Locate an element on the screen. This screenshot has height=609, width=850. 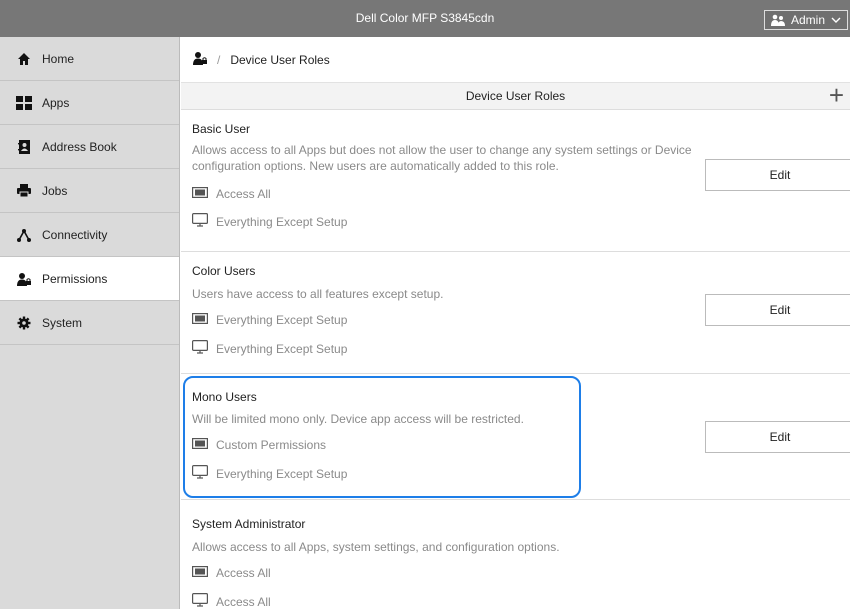
section-title: Device User Roles is located at coordinates (515, 96).